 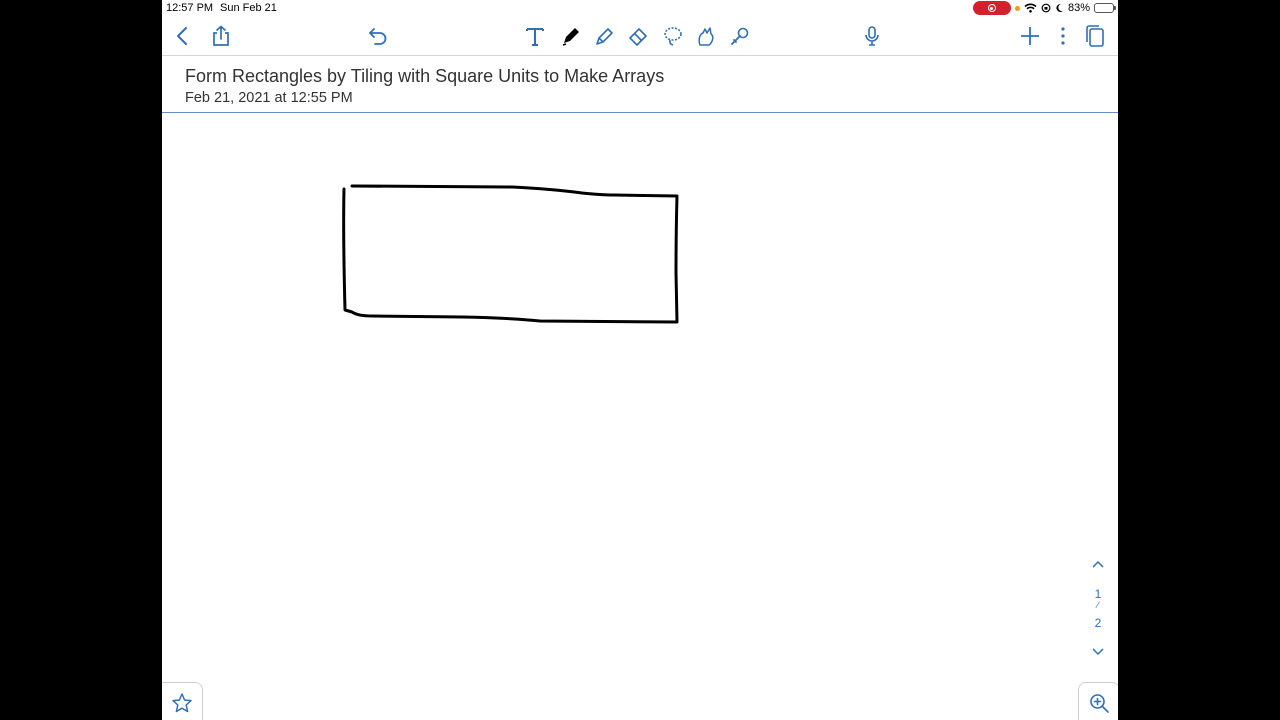 What do you see at coordinates (535, 36) in the screenshot?
I see `text-tool-icon` at bounding box center [535, 36].